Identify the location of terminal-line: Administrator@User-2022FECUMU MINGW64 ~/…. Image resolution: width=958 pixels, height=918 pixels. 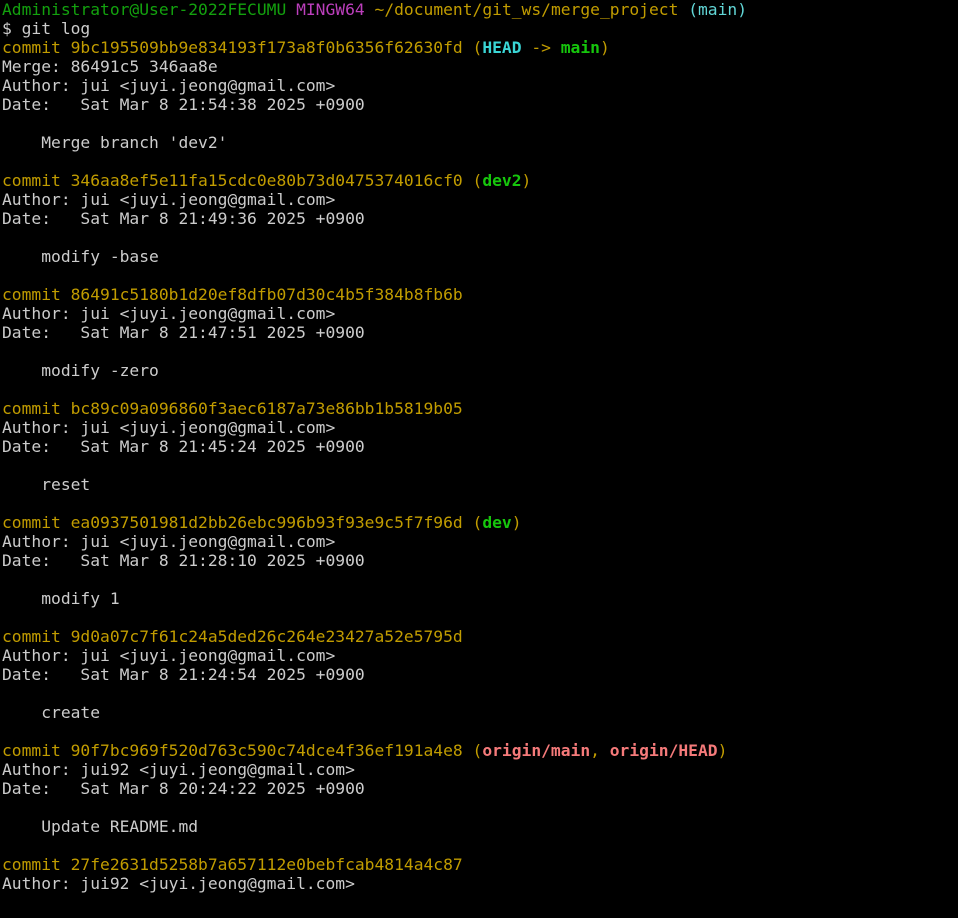
(480, 9).